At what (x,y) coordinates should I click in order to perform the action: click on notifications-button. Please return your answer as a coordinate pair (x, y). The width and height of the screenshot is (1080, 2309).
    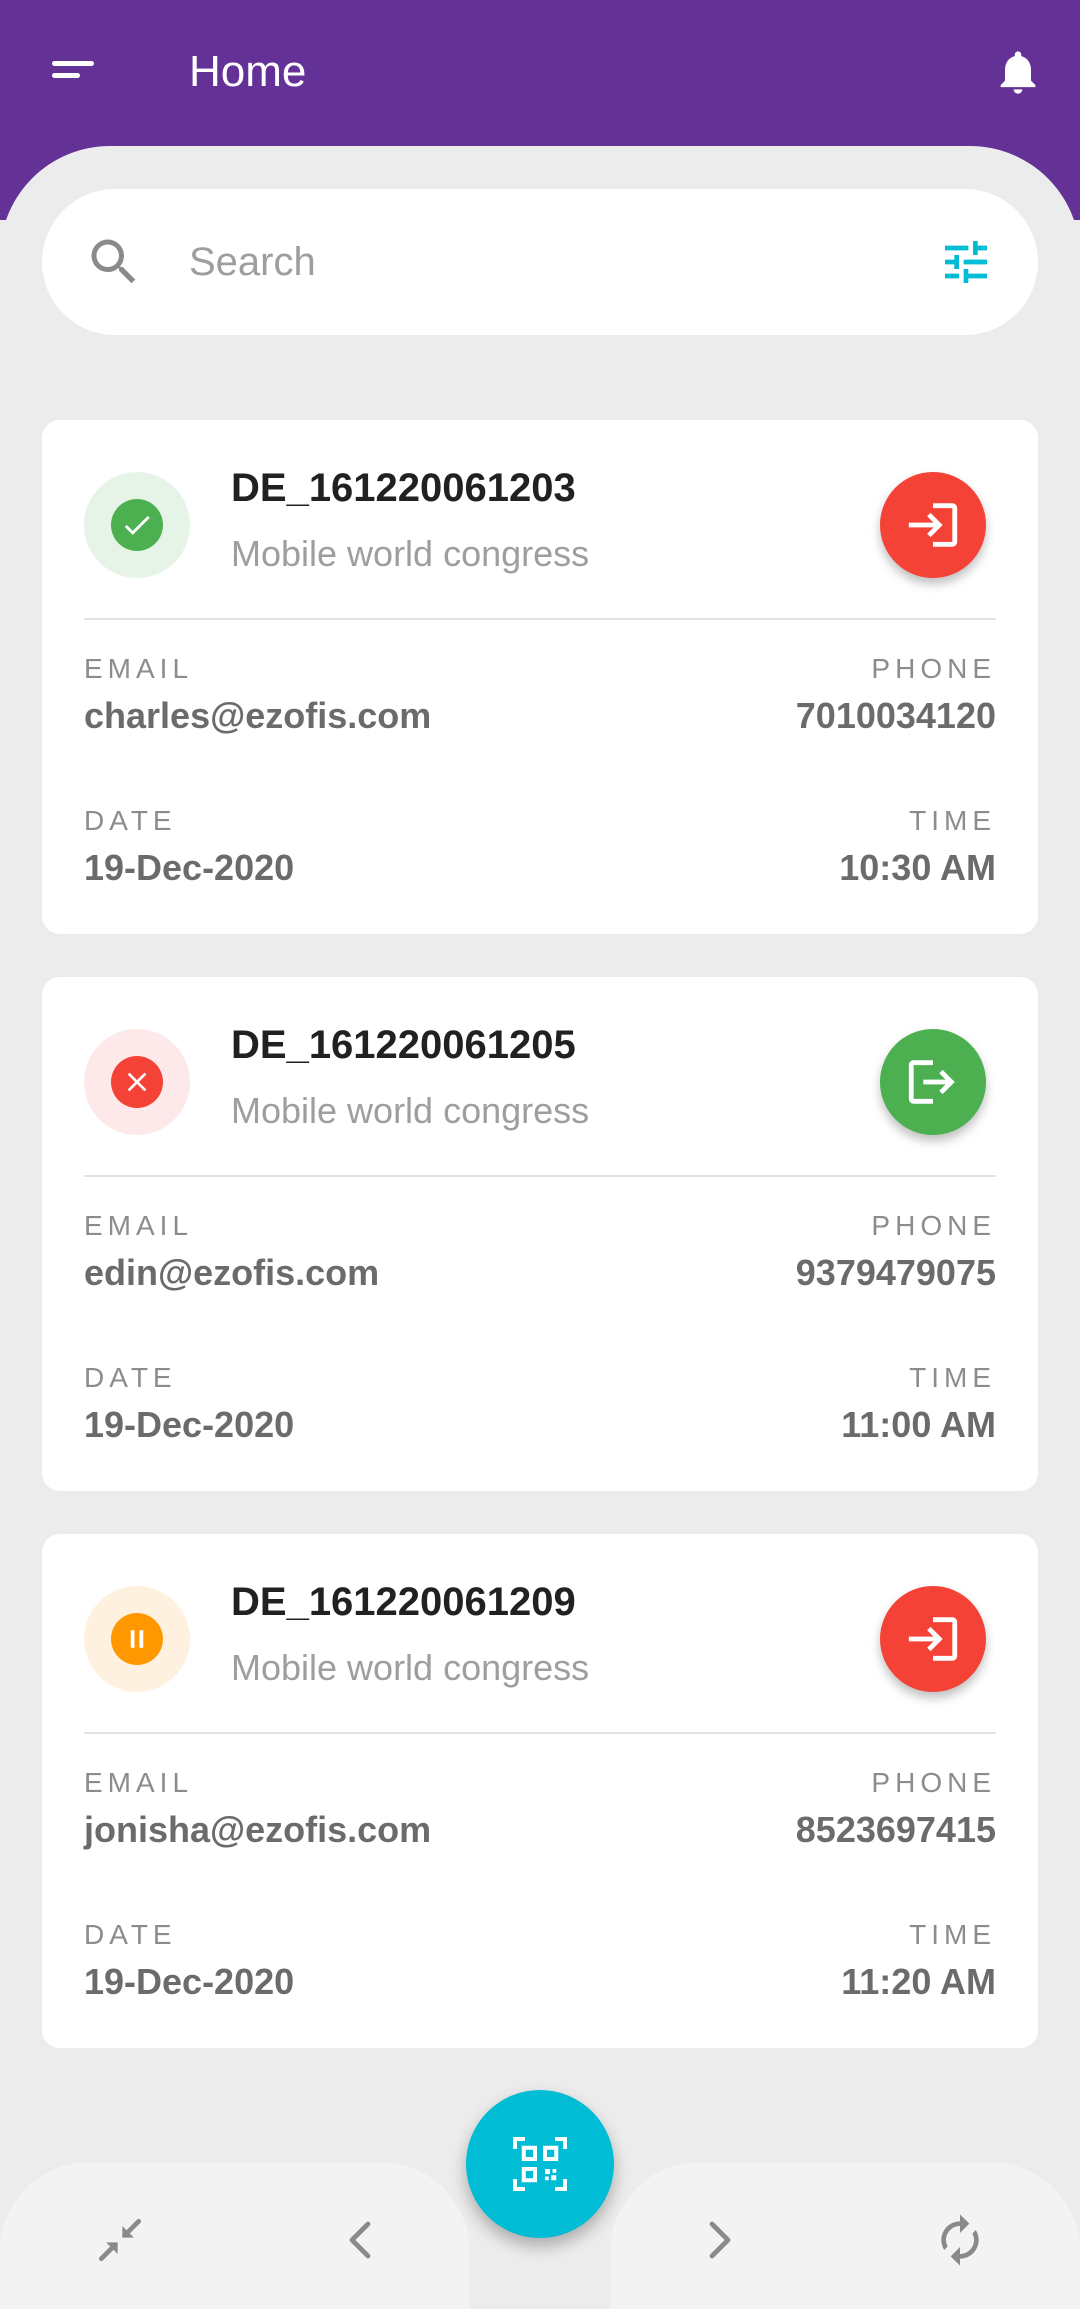
    Looking at the image, I should click on (1018, 72).